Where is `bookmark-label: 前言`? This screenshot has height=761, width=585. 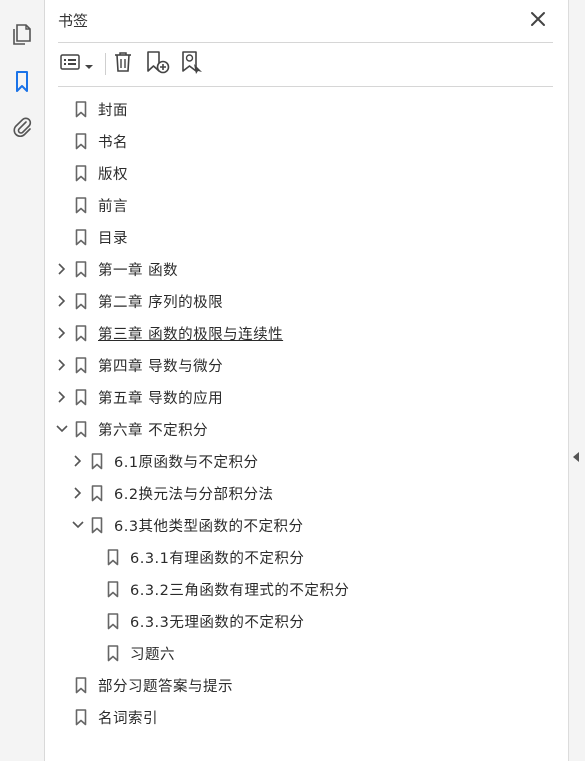 bookmark-label: 前言 is located at coordinates (113, 206).